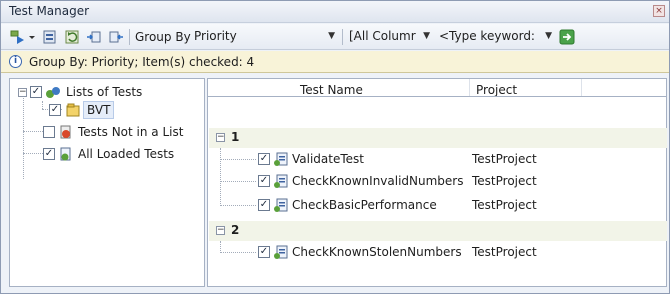 This screenshot has height=294, width=670. I want to click on tree-item-tests-not-in-a-list: ✓ Tests Not in a List, so click(105, 132).